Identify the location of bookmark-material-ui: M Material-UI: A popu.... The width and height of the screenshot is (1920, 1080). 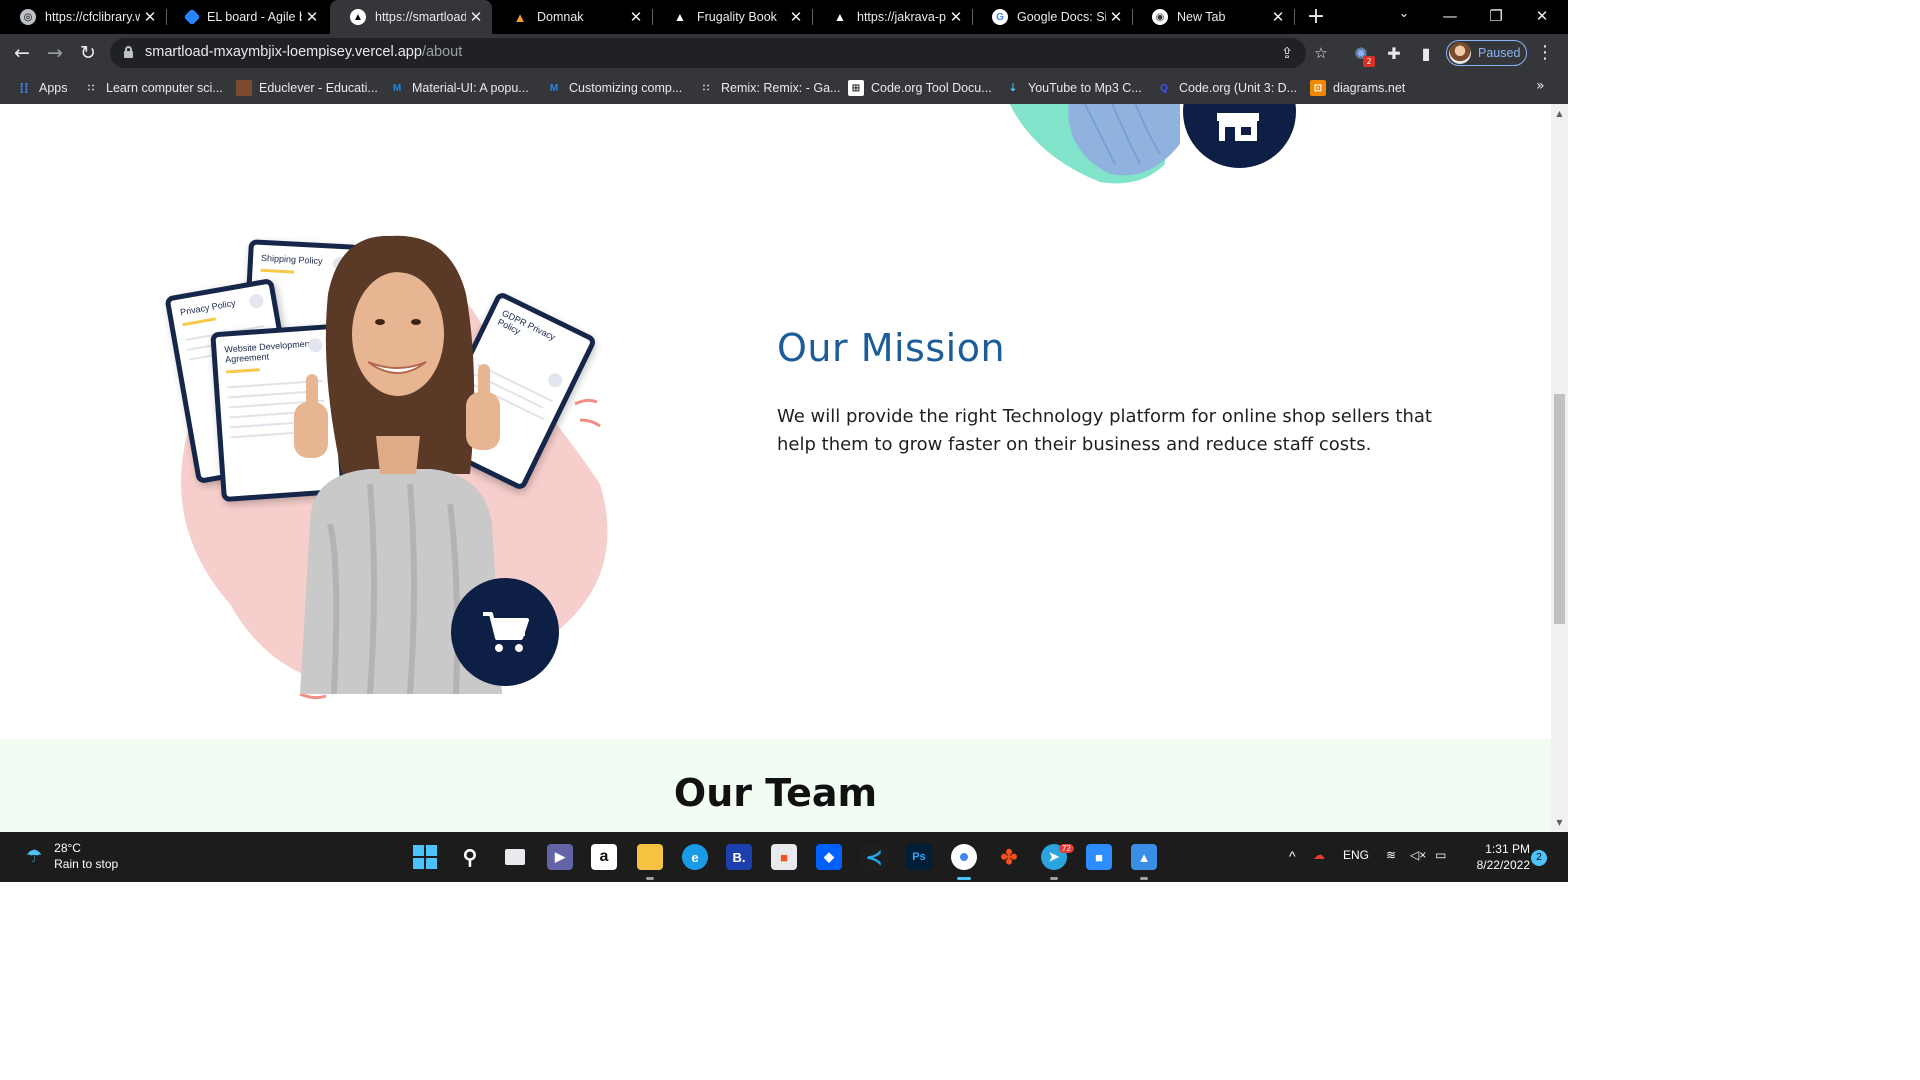
(459, 88).